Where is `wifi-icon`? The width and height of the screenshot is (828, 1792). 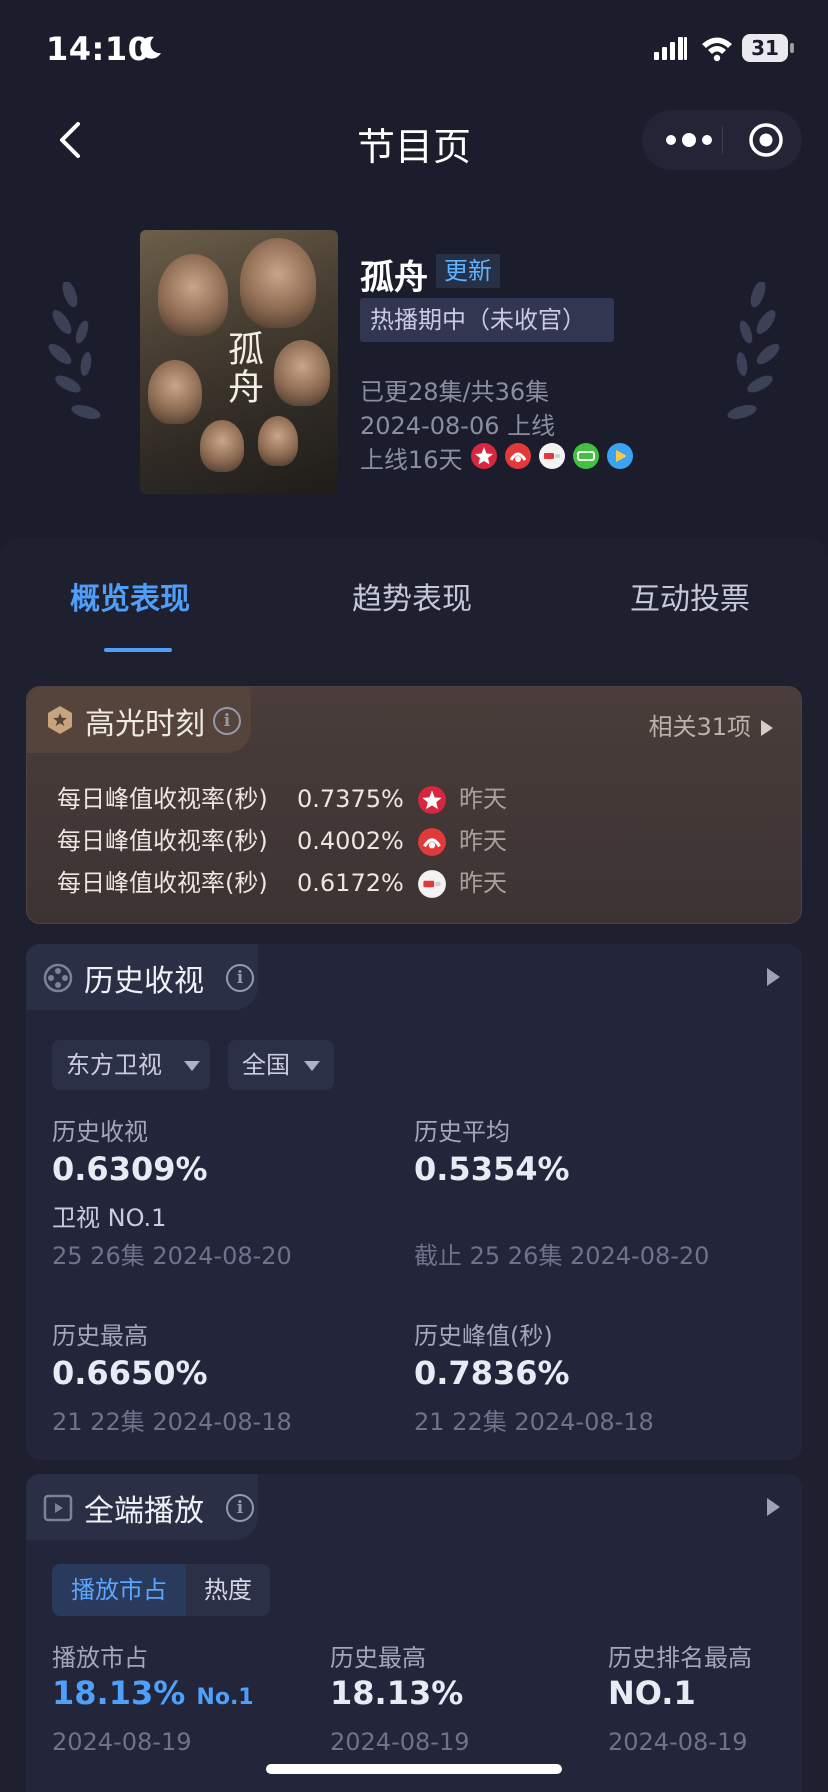 wifi-icon is located at coordinates (717, 49).